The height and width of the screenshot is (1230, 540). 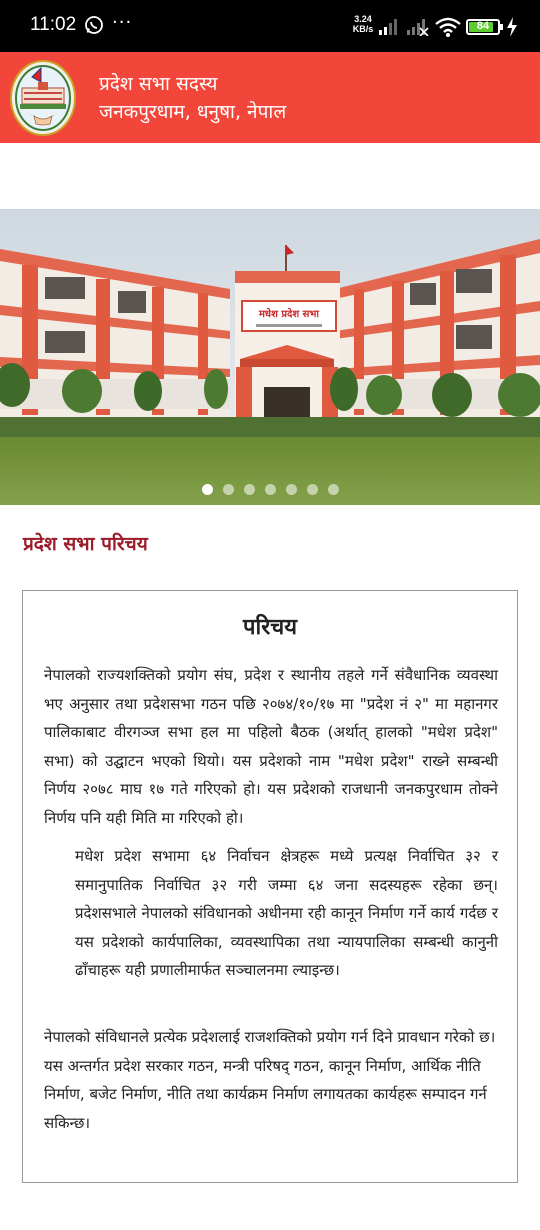 I want to click on network-speed-unit: KB/s, so click(x=363, y=29).